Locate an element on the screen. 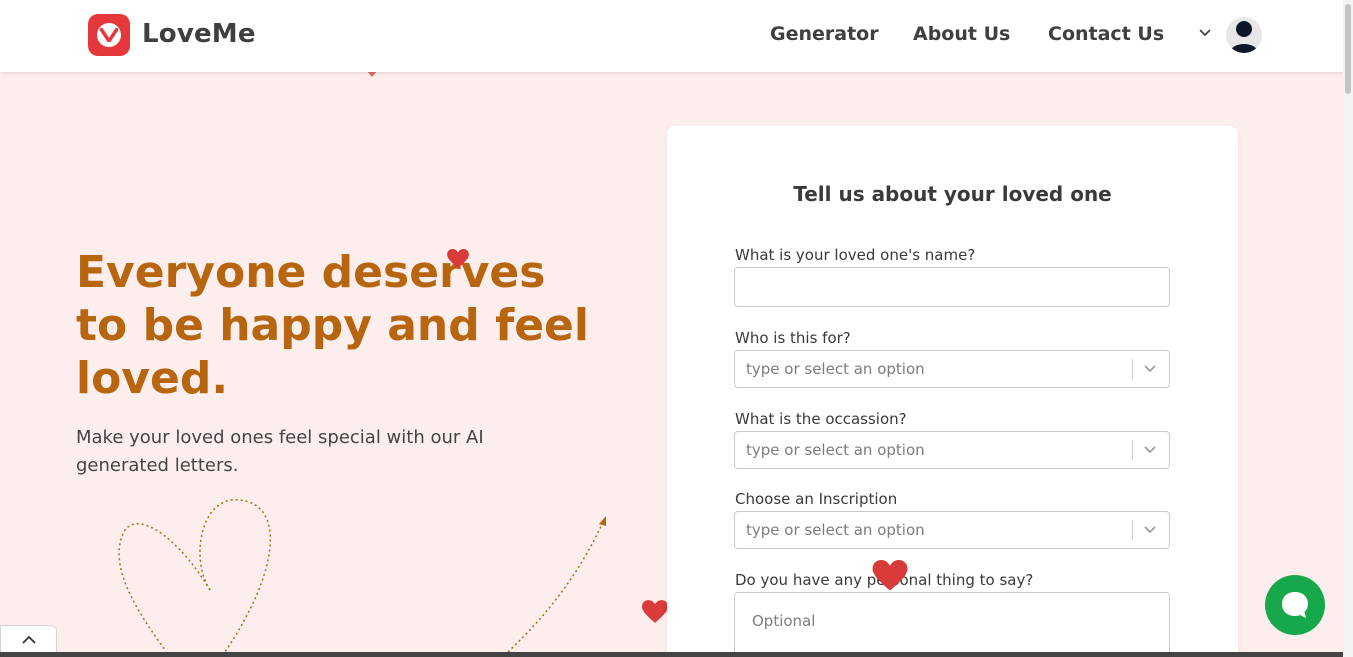 The width and height of the screenshot is (1353, 657). page-scrollbar is located at coordinates (1348, 328).